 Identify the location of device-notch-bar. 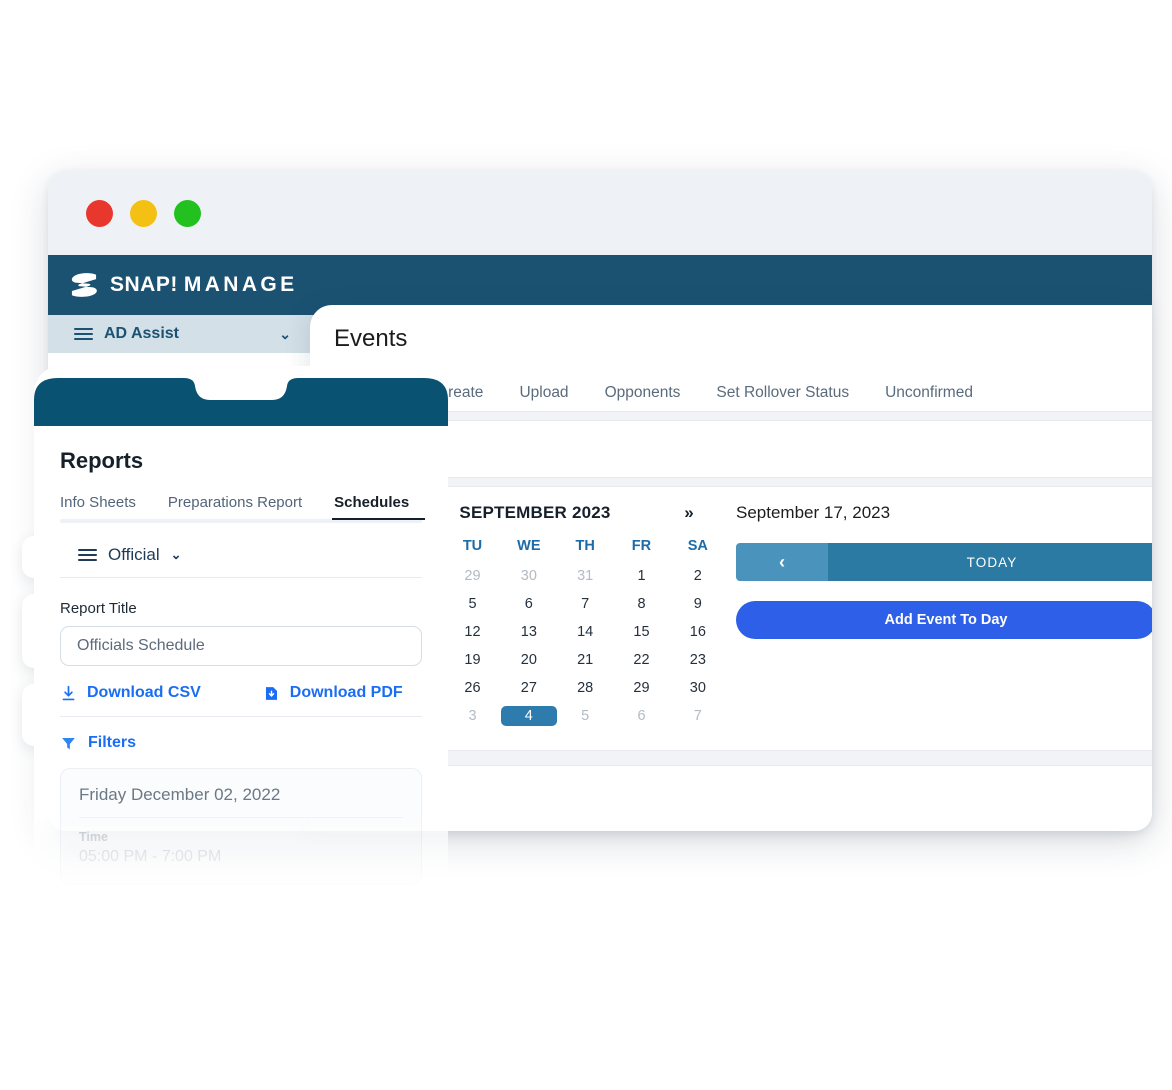
(241, 396).